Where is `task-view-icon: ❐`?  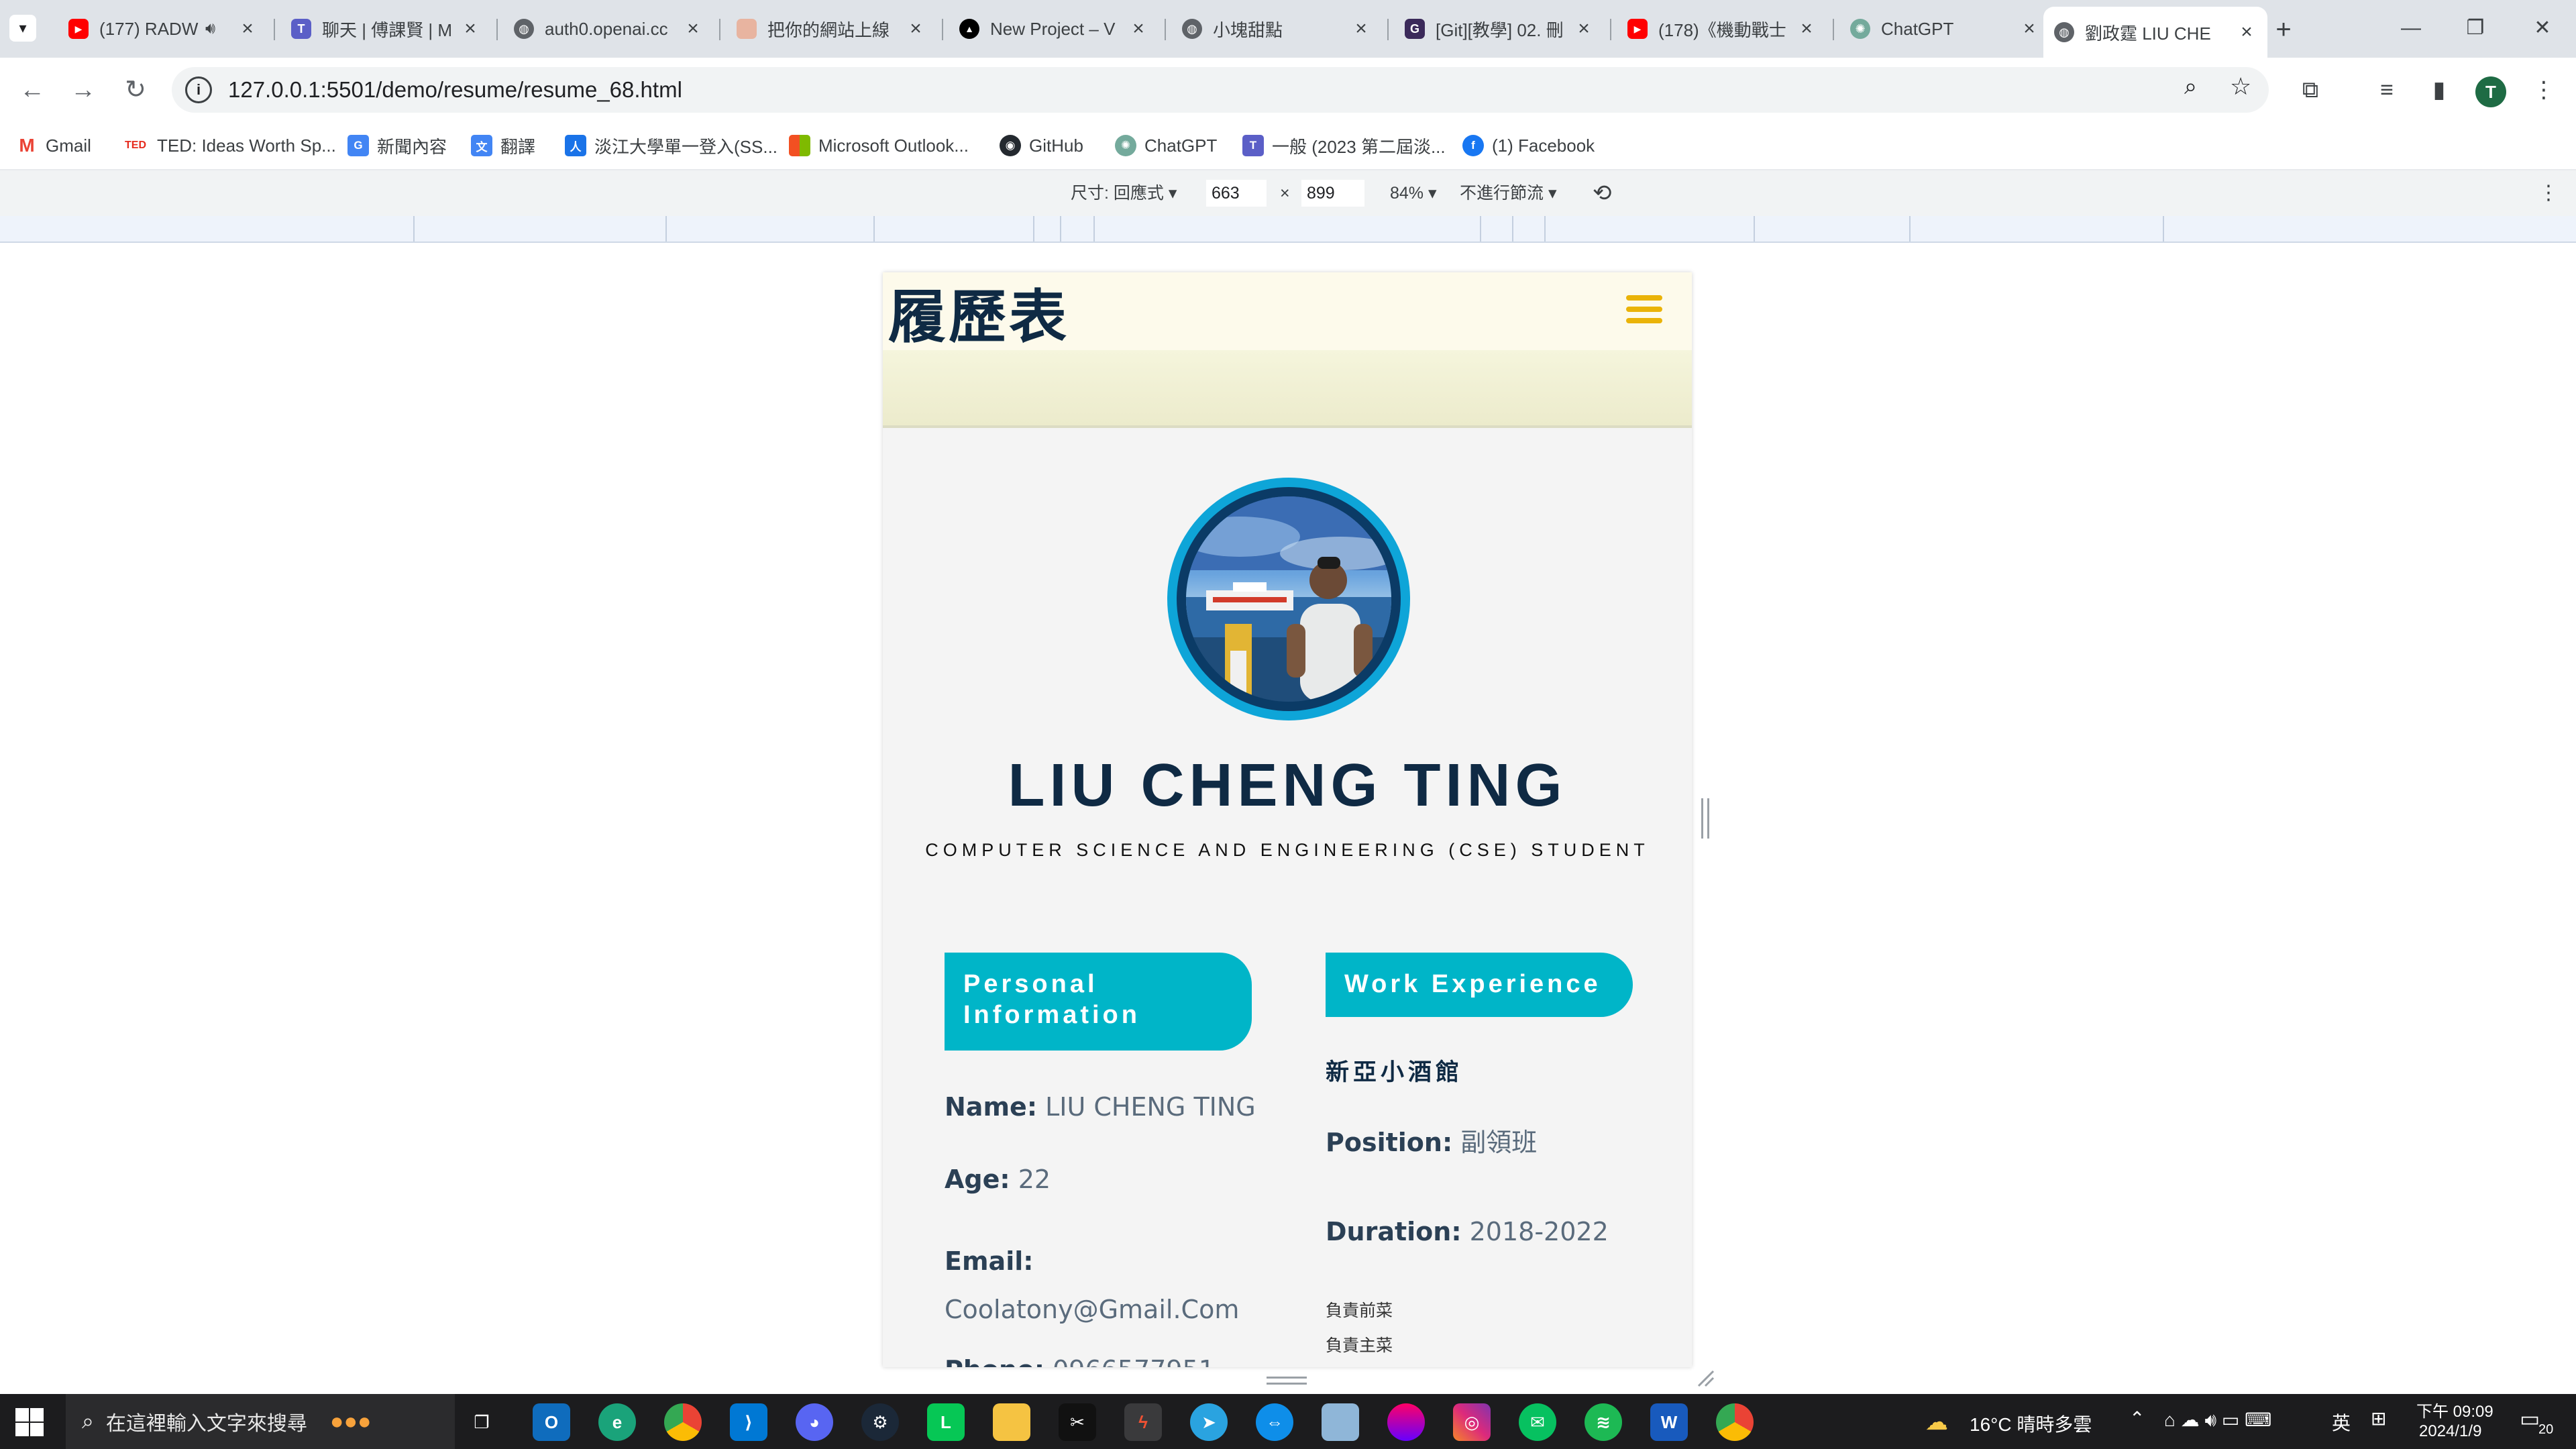 task-view-icon: ❐ is located at coordinates (481, 1422).